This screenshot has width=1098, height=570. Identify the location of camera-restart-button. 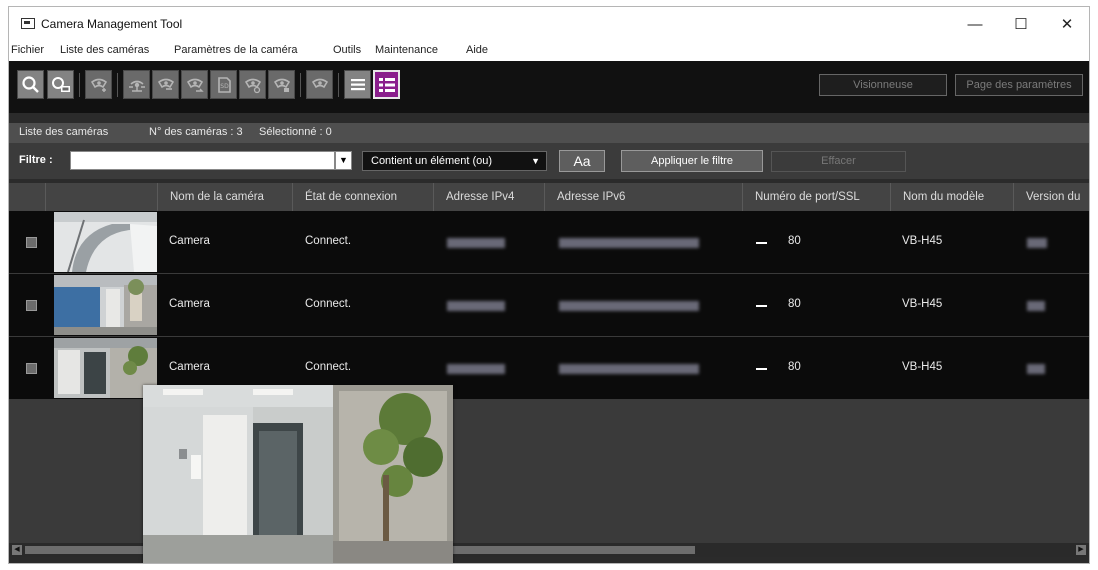
(319, 84).